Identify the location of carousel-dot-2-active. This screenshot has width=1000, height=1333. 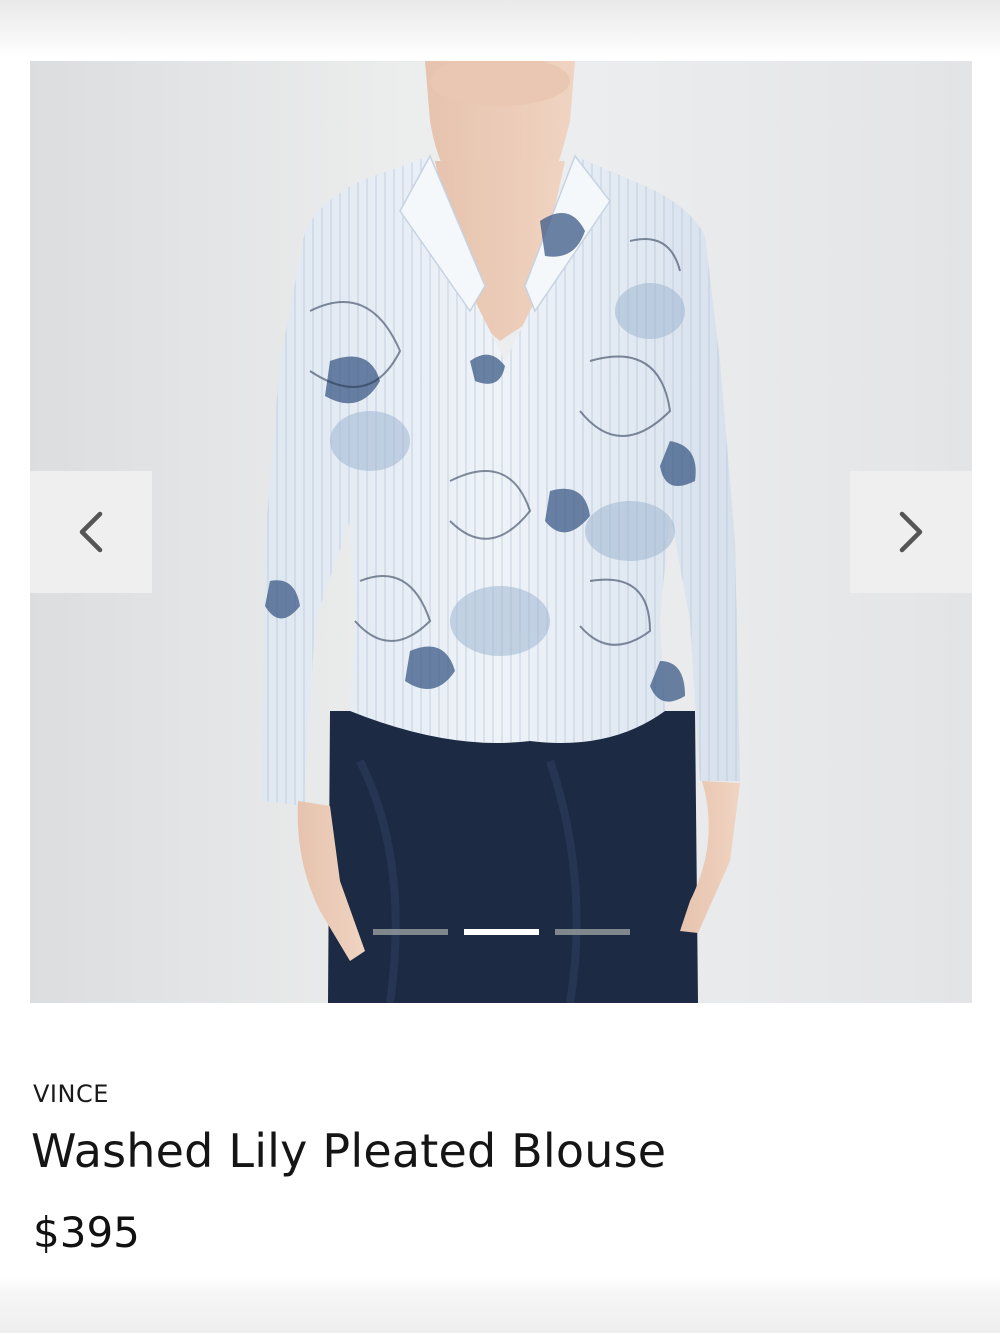
(501, 932).